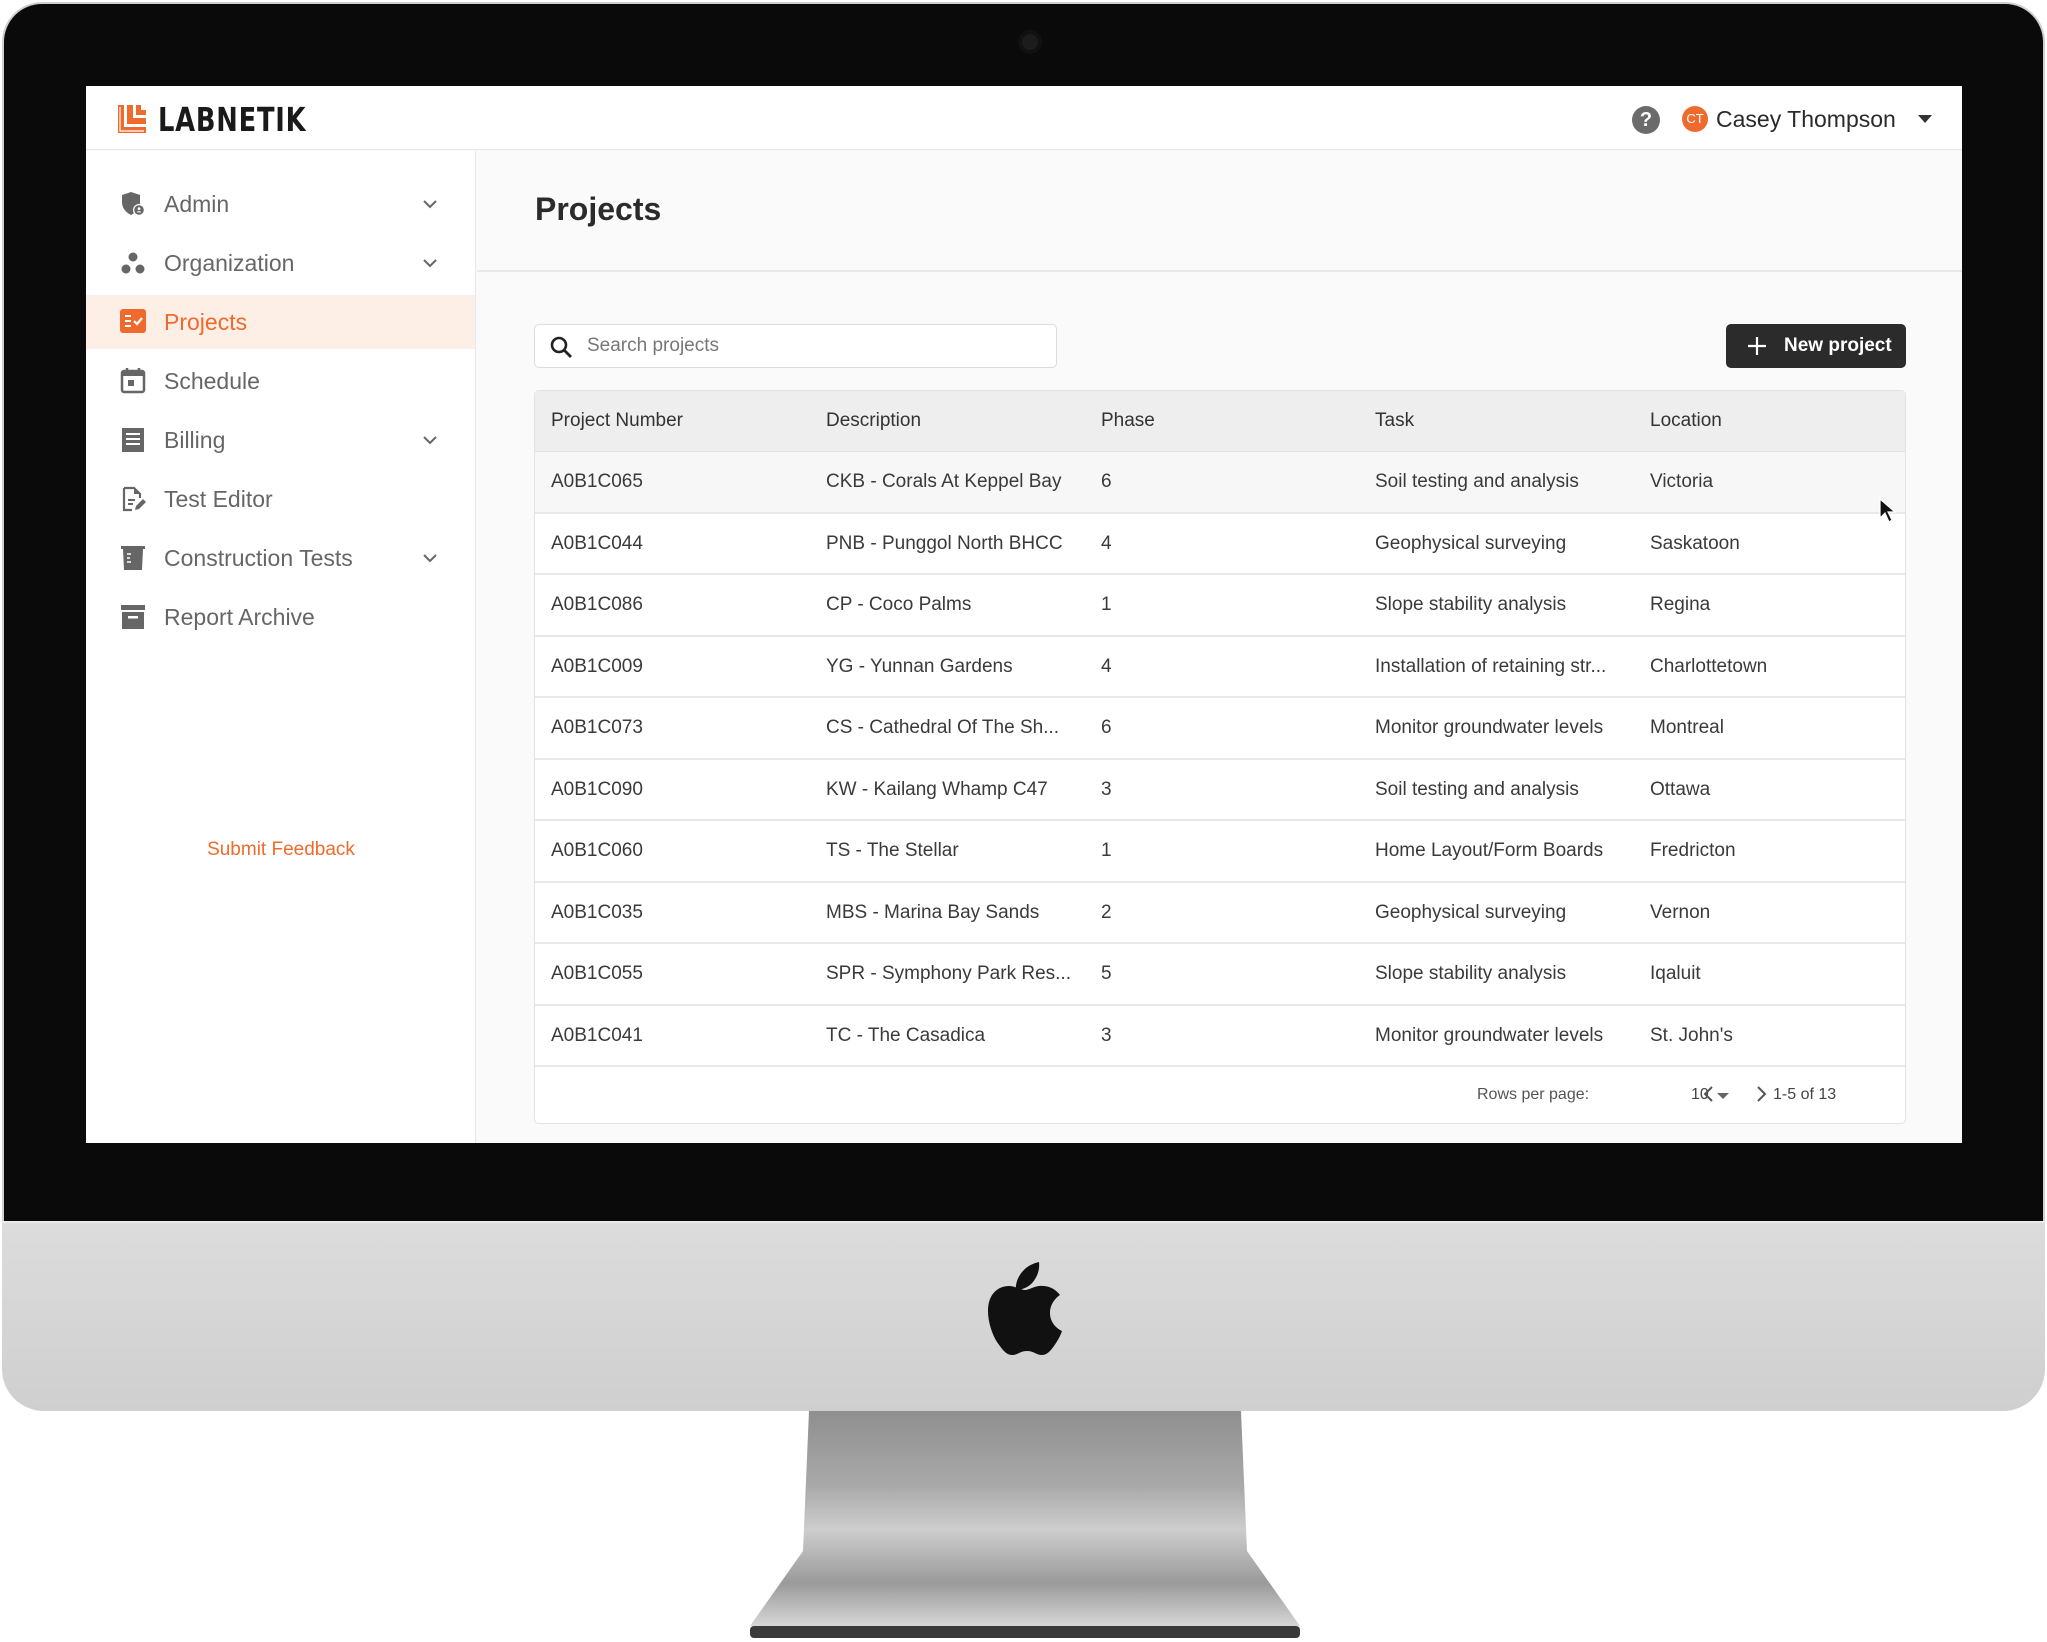 The width and height of the screenshot is (2047, 1642). What do you see at coordinates (232, 119) in the screenshot?
I see `brand-logo: LABNETIK` at bounding box center [232, 119].